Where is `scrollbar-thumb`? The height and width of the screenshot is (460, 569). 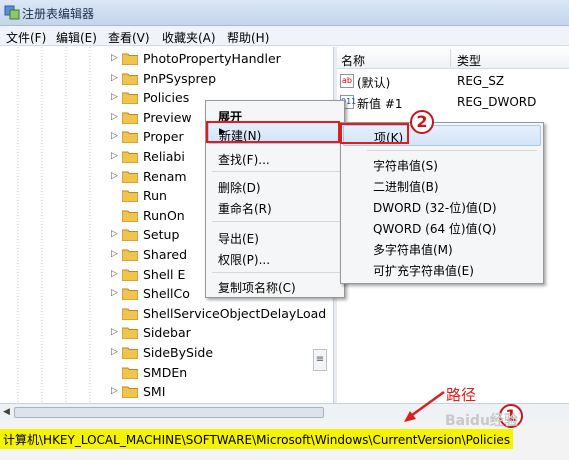
scrollbar-thumb is located at coordinates (169, 412).